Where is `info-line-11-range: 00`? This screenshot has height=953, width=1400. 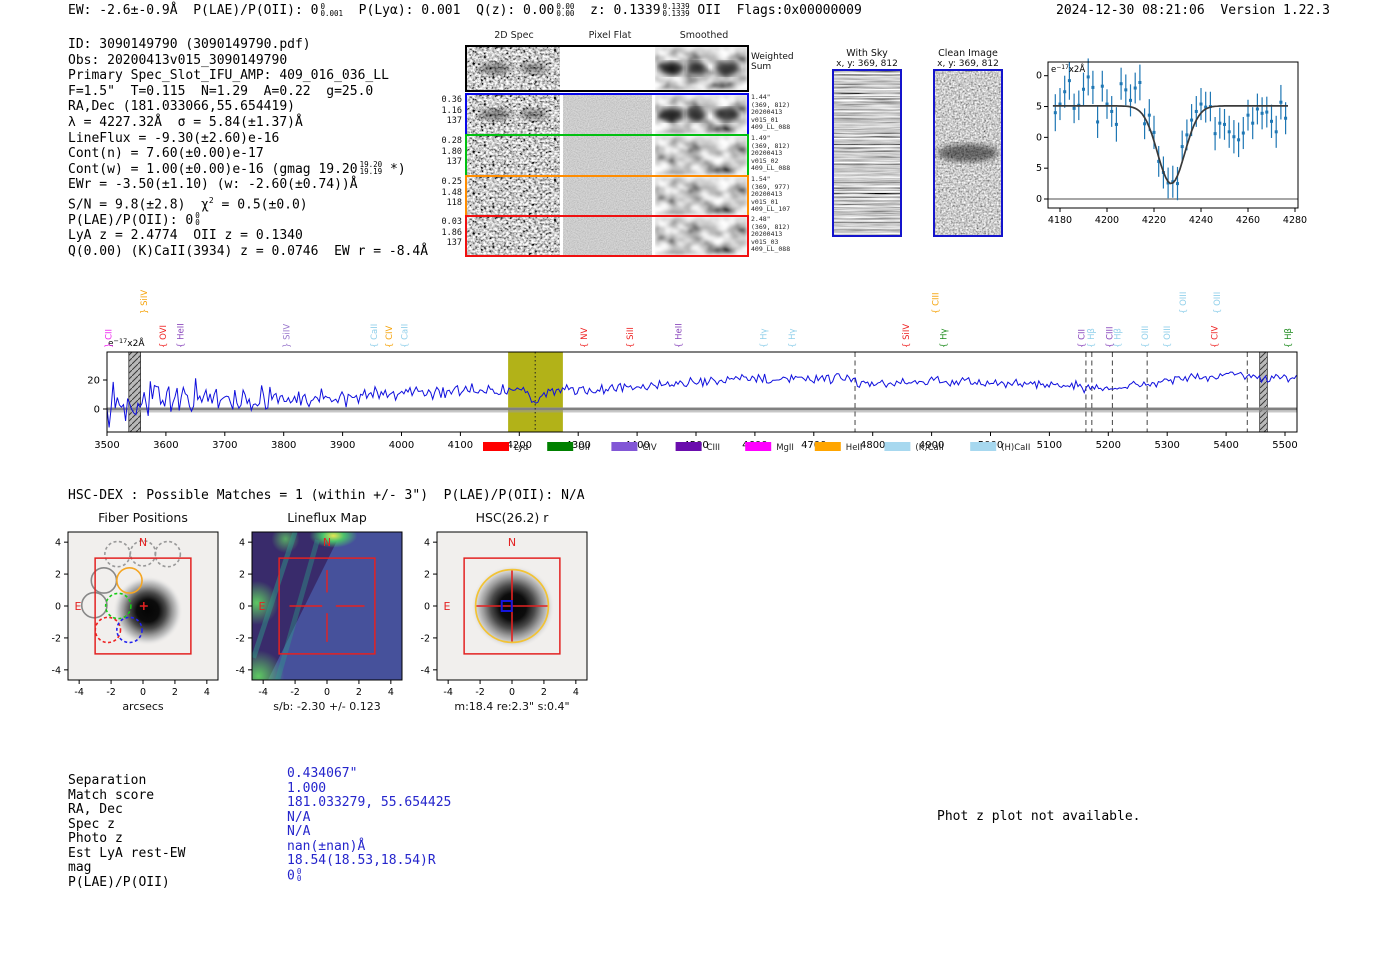
info-line-11-range: 00 is located at coordinates (197, 219).